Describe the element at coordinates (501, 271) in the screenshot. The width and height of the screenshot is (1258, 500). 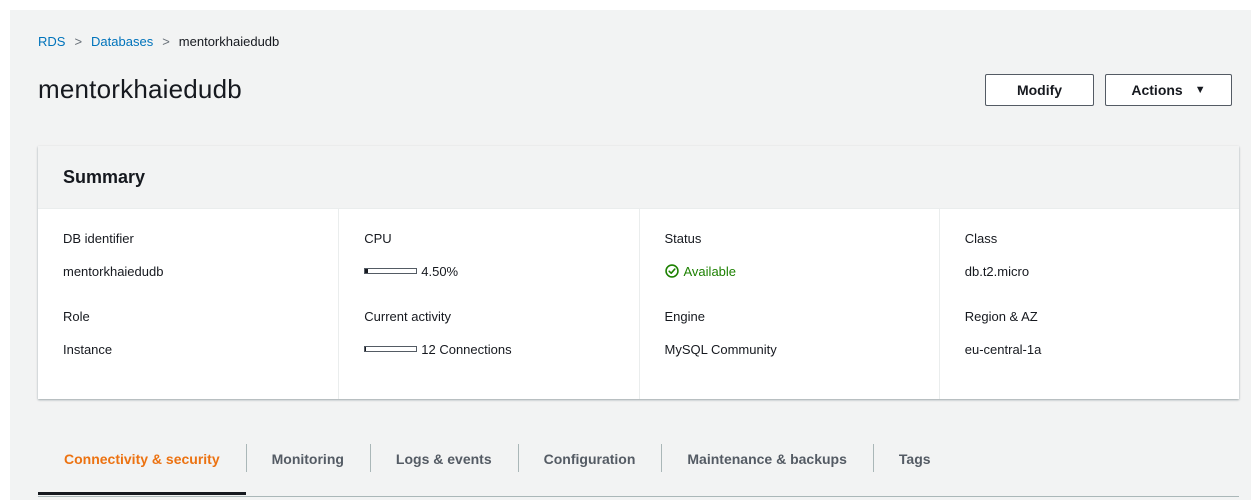
I see `cpu-value: 4.50%` at that location.